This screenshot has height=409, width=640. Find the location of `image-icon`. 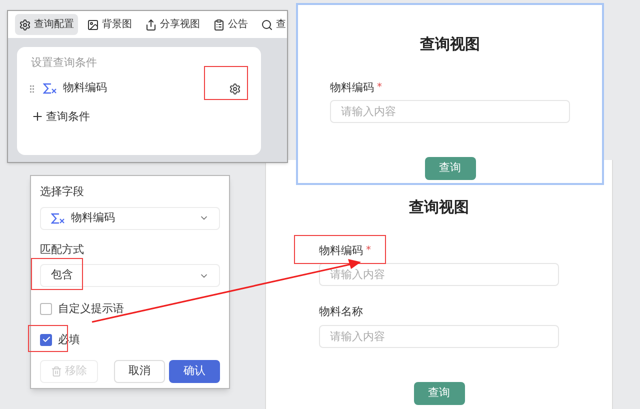

image-icon is located at coordinates (93, 24).